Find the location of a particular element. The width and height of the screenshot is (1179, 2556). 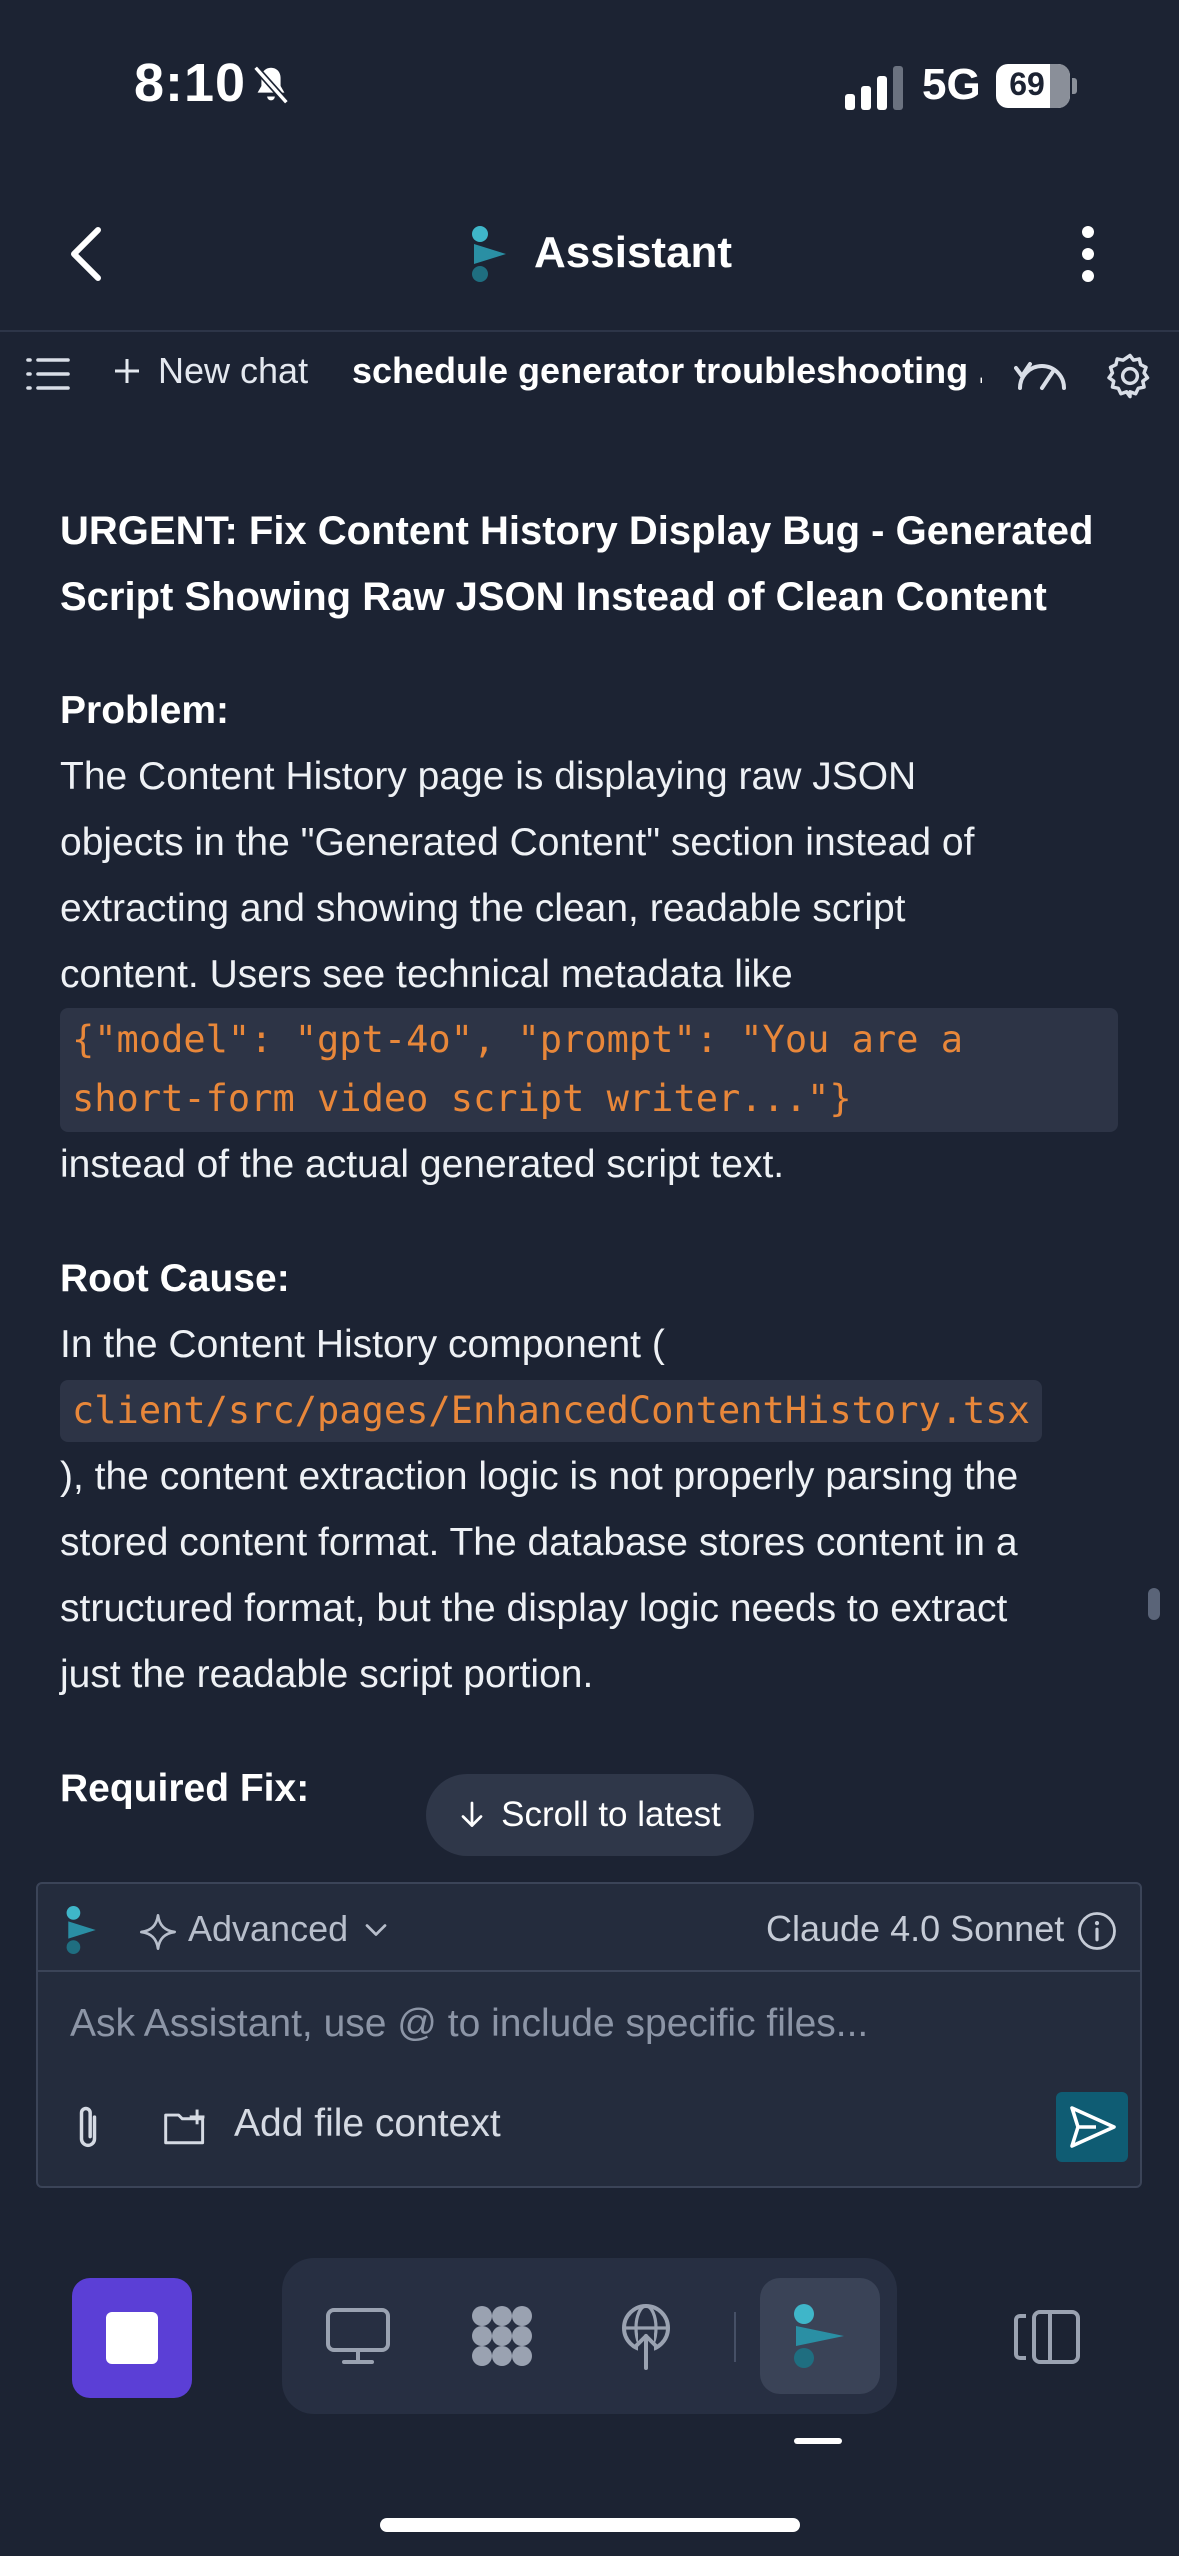

root-cause-line5: just the readable script portion. is located at coordinates (327, 1674).